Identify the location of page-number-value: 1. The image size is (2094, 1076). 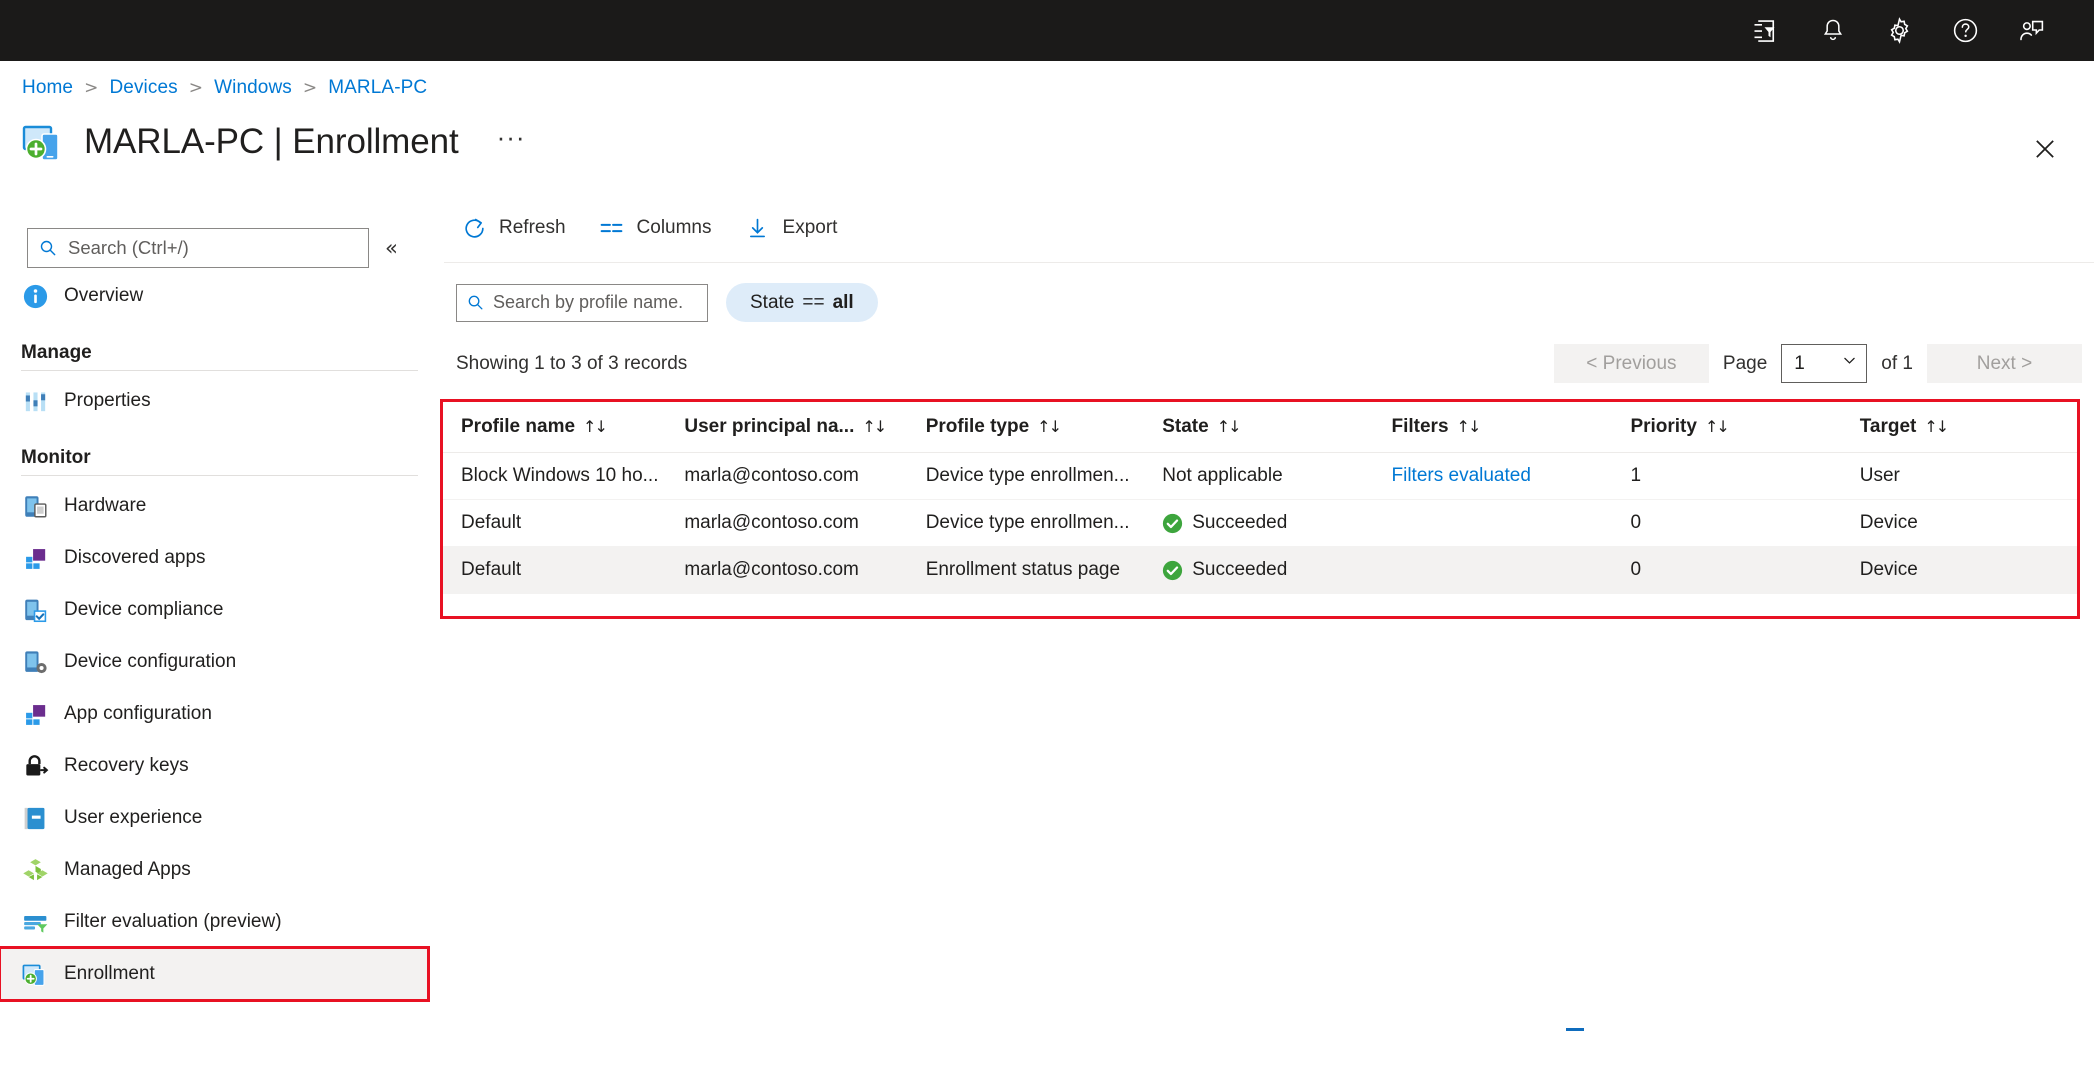
(1799, 363).